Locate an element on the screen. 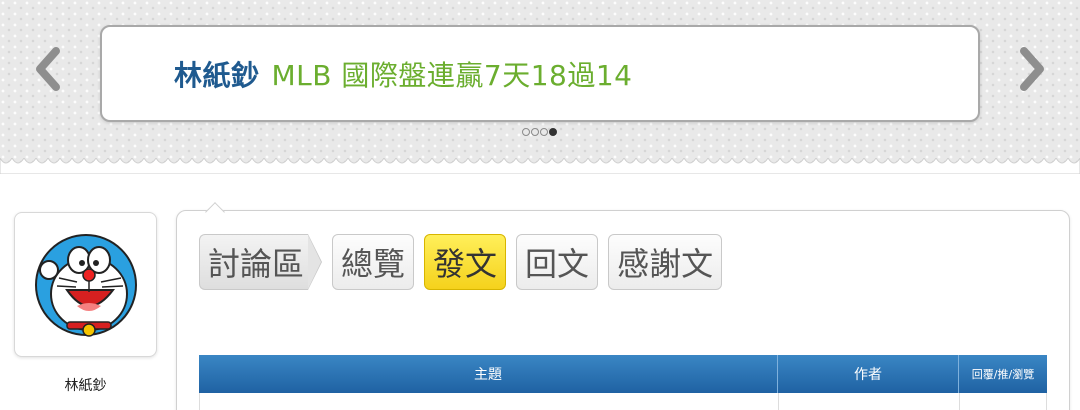 This screenshot has width=1080, height=410. column-header-subject: 主題 is located at coordinates (488, 374).